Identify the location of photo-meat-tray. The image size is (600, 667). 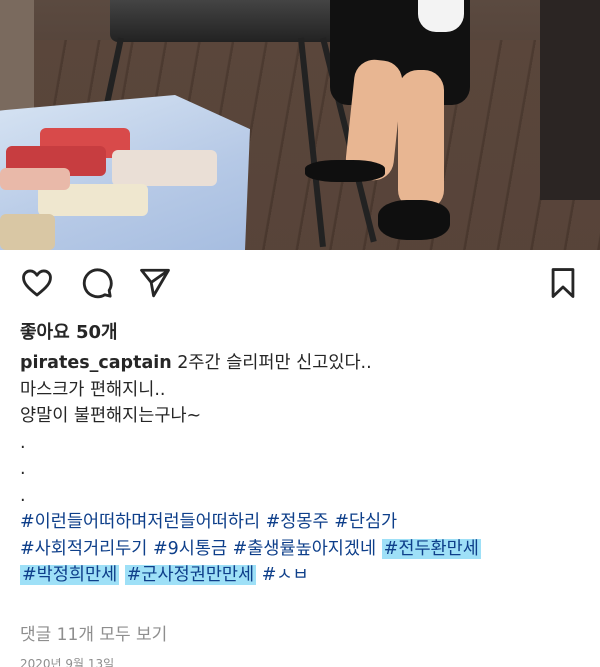
(35, 179).